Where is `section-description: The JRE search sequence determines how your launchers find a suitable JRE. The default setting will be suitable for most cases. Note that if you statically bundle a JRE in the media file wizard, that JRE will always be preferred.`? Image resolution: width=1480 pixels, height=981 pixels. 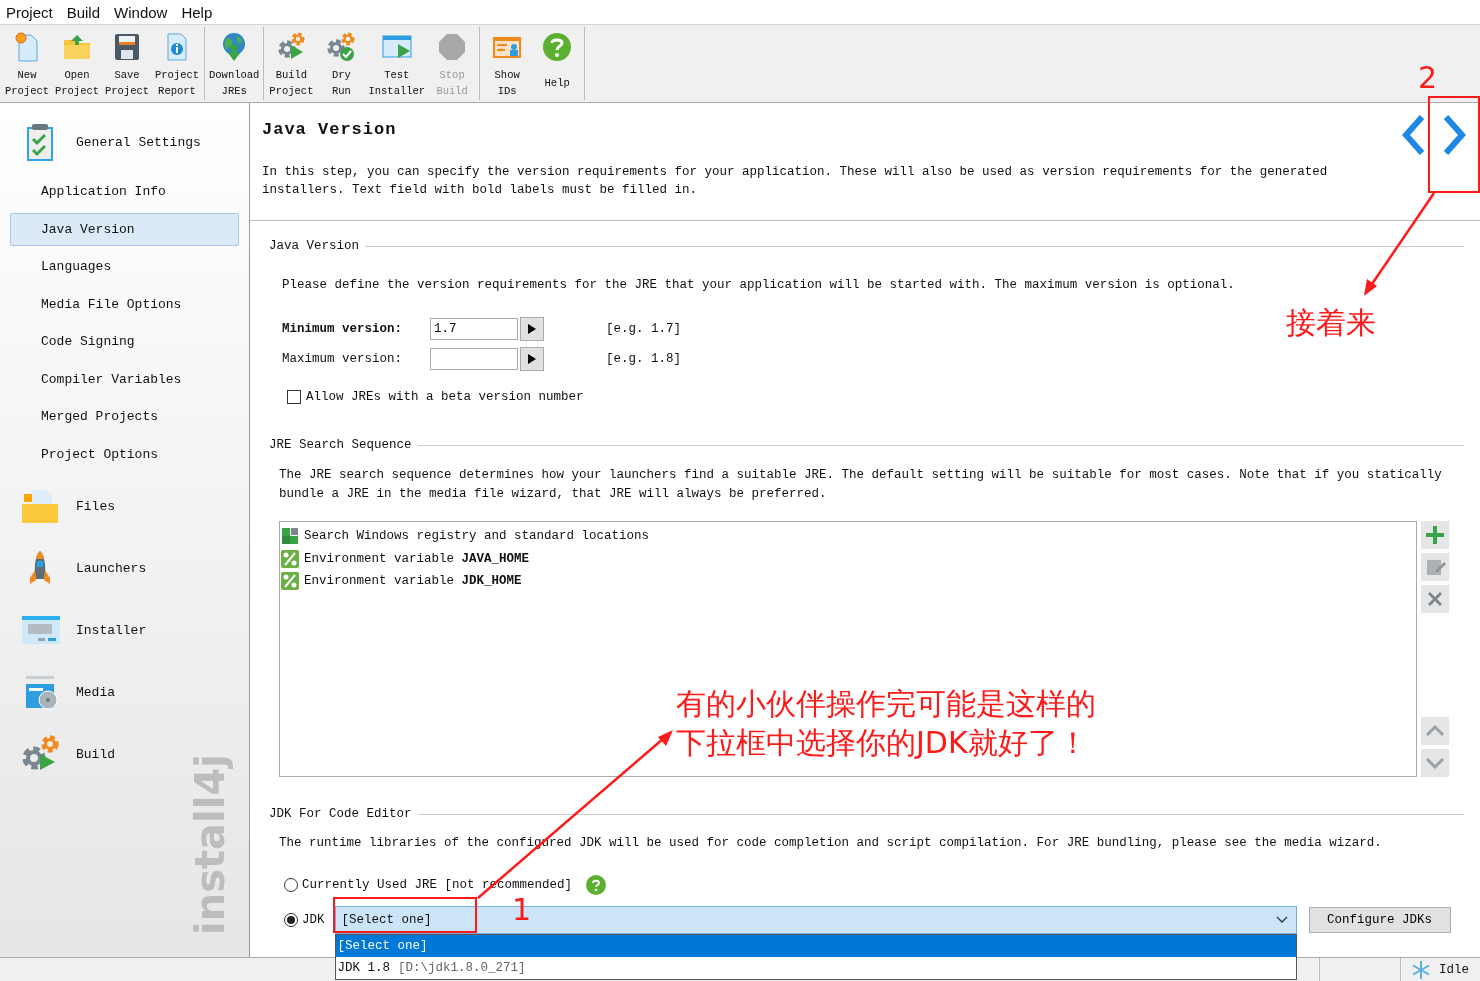 section-description: The JRE search sequence determines how your launchers find a suitable JRE. The default setting will be suitable for most cases. Note that if you statically bundle a JRE in the media file wizard, that JRE will always be preferred. is located at coordinates (861, 485).